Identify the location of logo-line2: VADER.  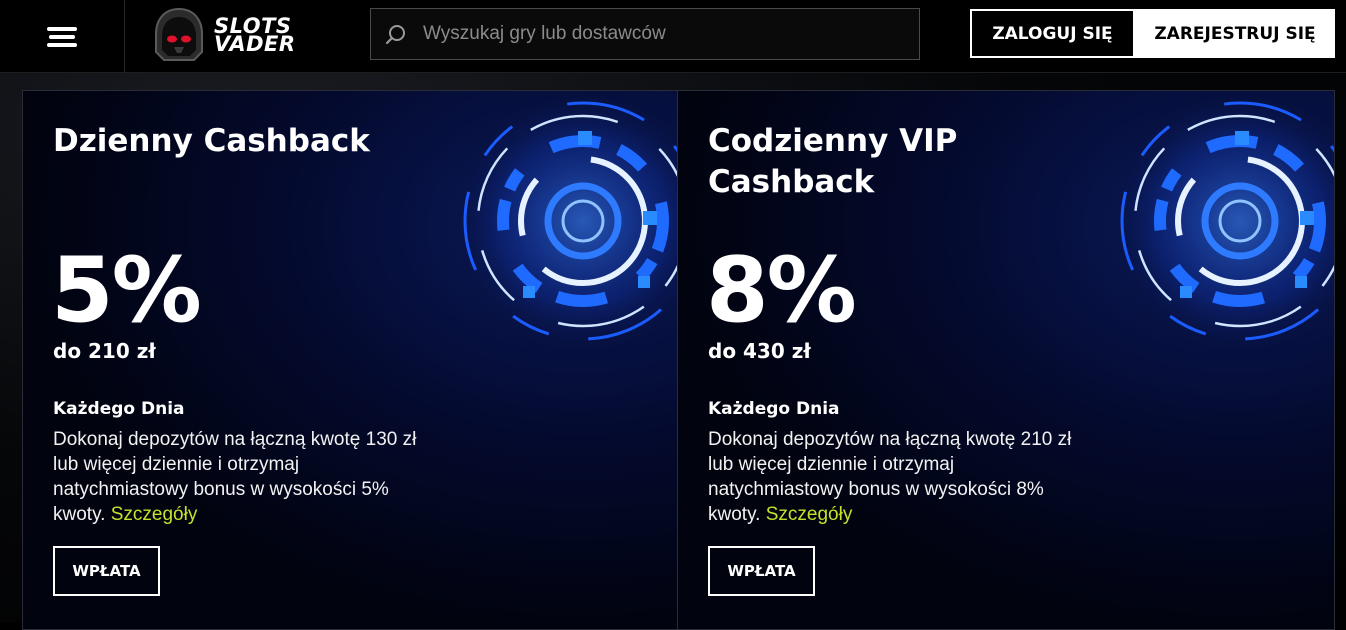
(255, 44).